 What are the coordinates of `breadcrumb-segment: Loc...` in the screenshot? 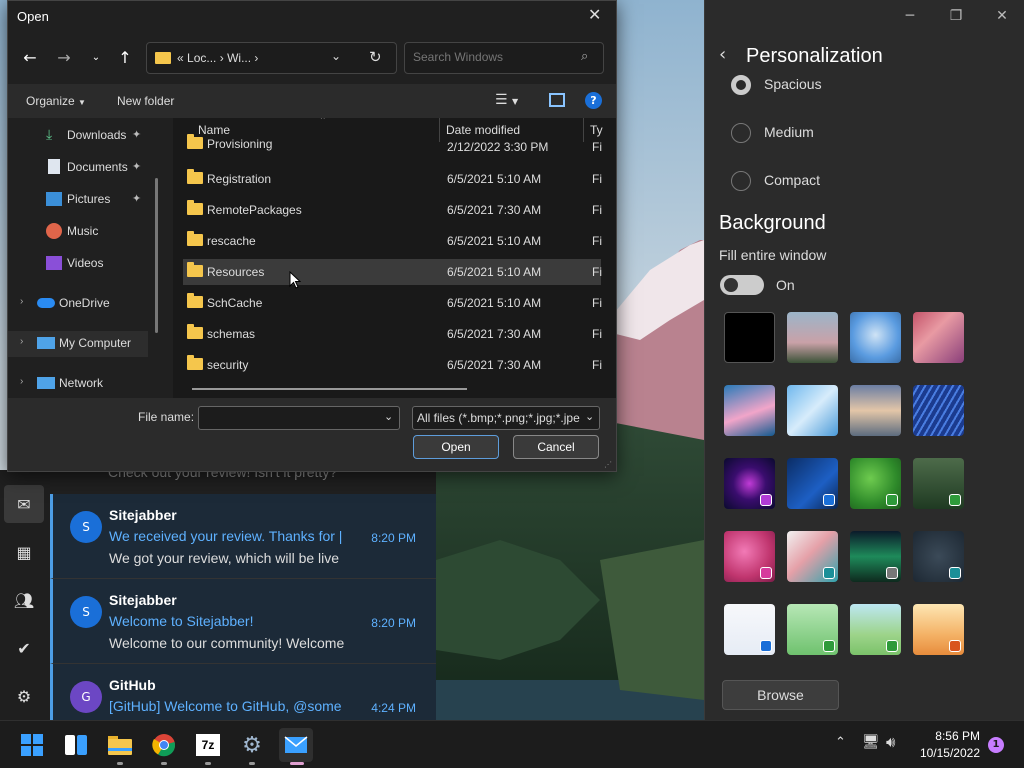 It's located at (201, 58).